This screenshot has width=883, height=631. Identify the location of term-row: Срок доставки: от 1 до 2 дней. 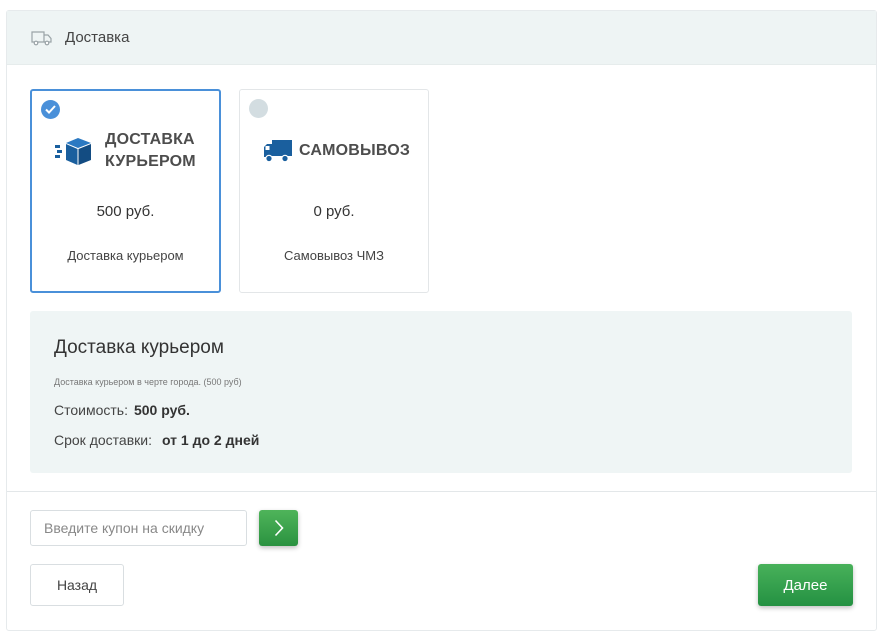
(156, 440).